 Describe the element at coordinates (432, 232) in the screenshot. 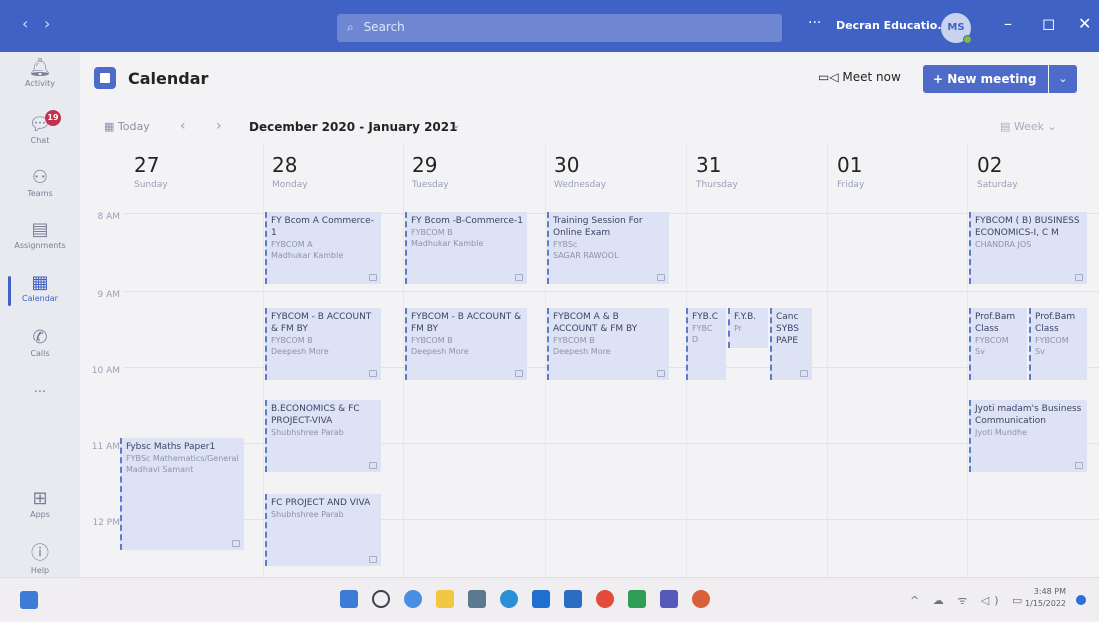

I see `event-subtitle: FYBCOM B` at that location.